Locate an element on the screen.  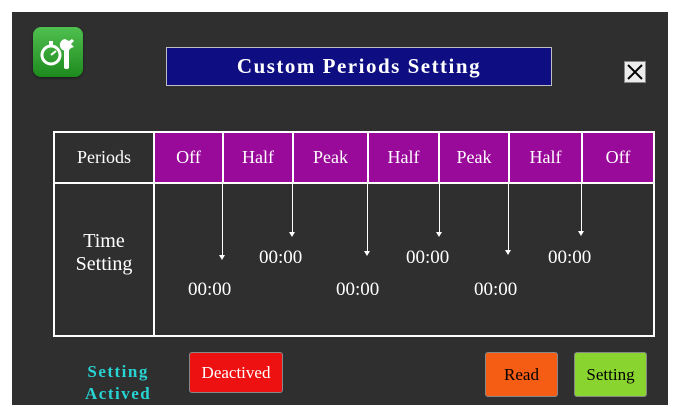
periods-header-label: Periods is located at coordinates (105, 157).